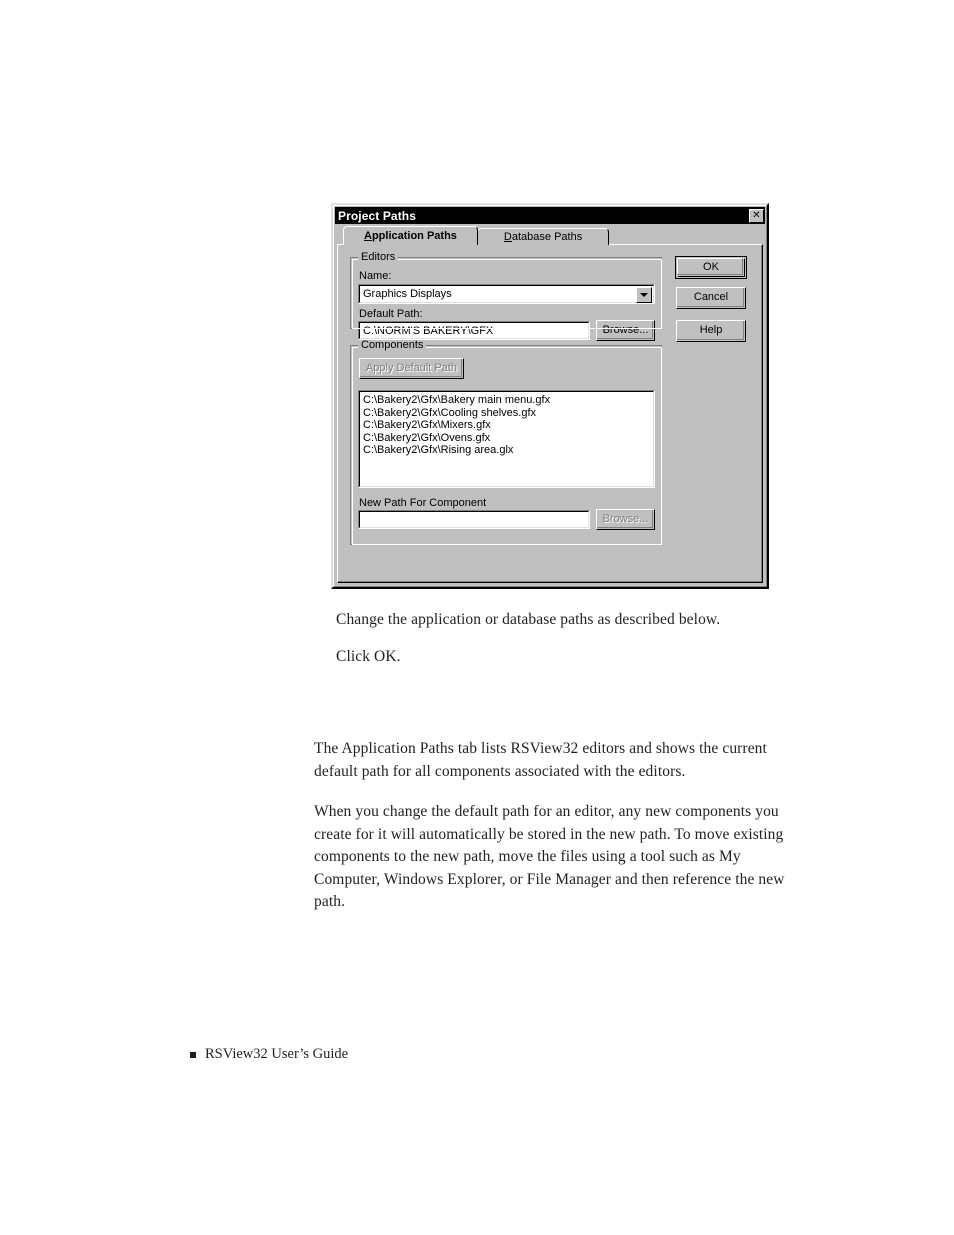 This screenshot has height=1235, width=954. Describe the element at coordinates (543, 236) in the screenshot. I see `tab-database-paths: Database Paths` at that location.